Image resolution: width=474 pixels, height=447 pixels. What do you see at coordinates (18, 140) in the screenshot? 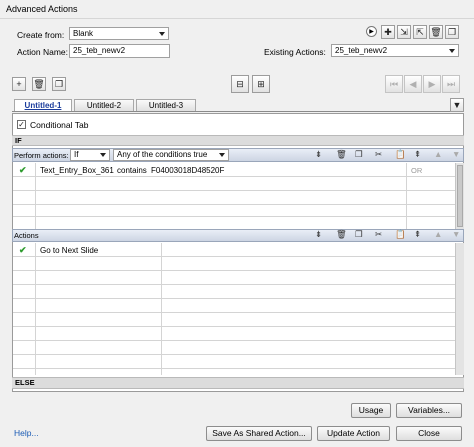
I see `if-label: IF` at bounding box center [18, 140].